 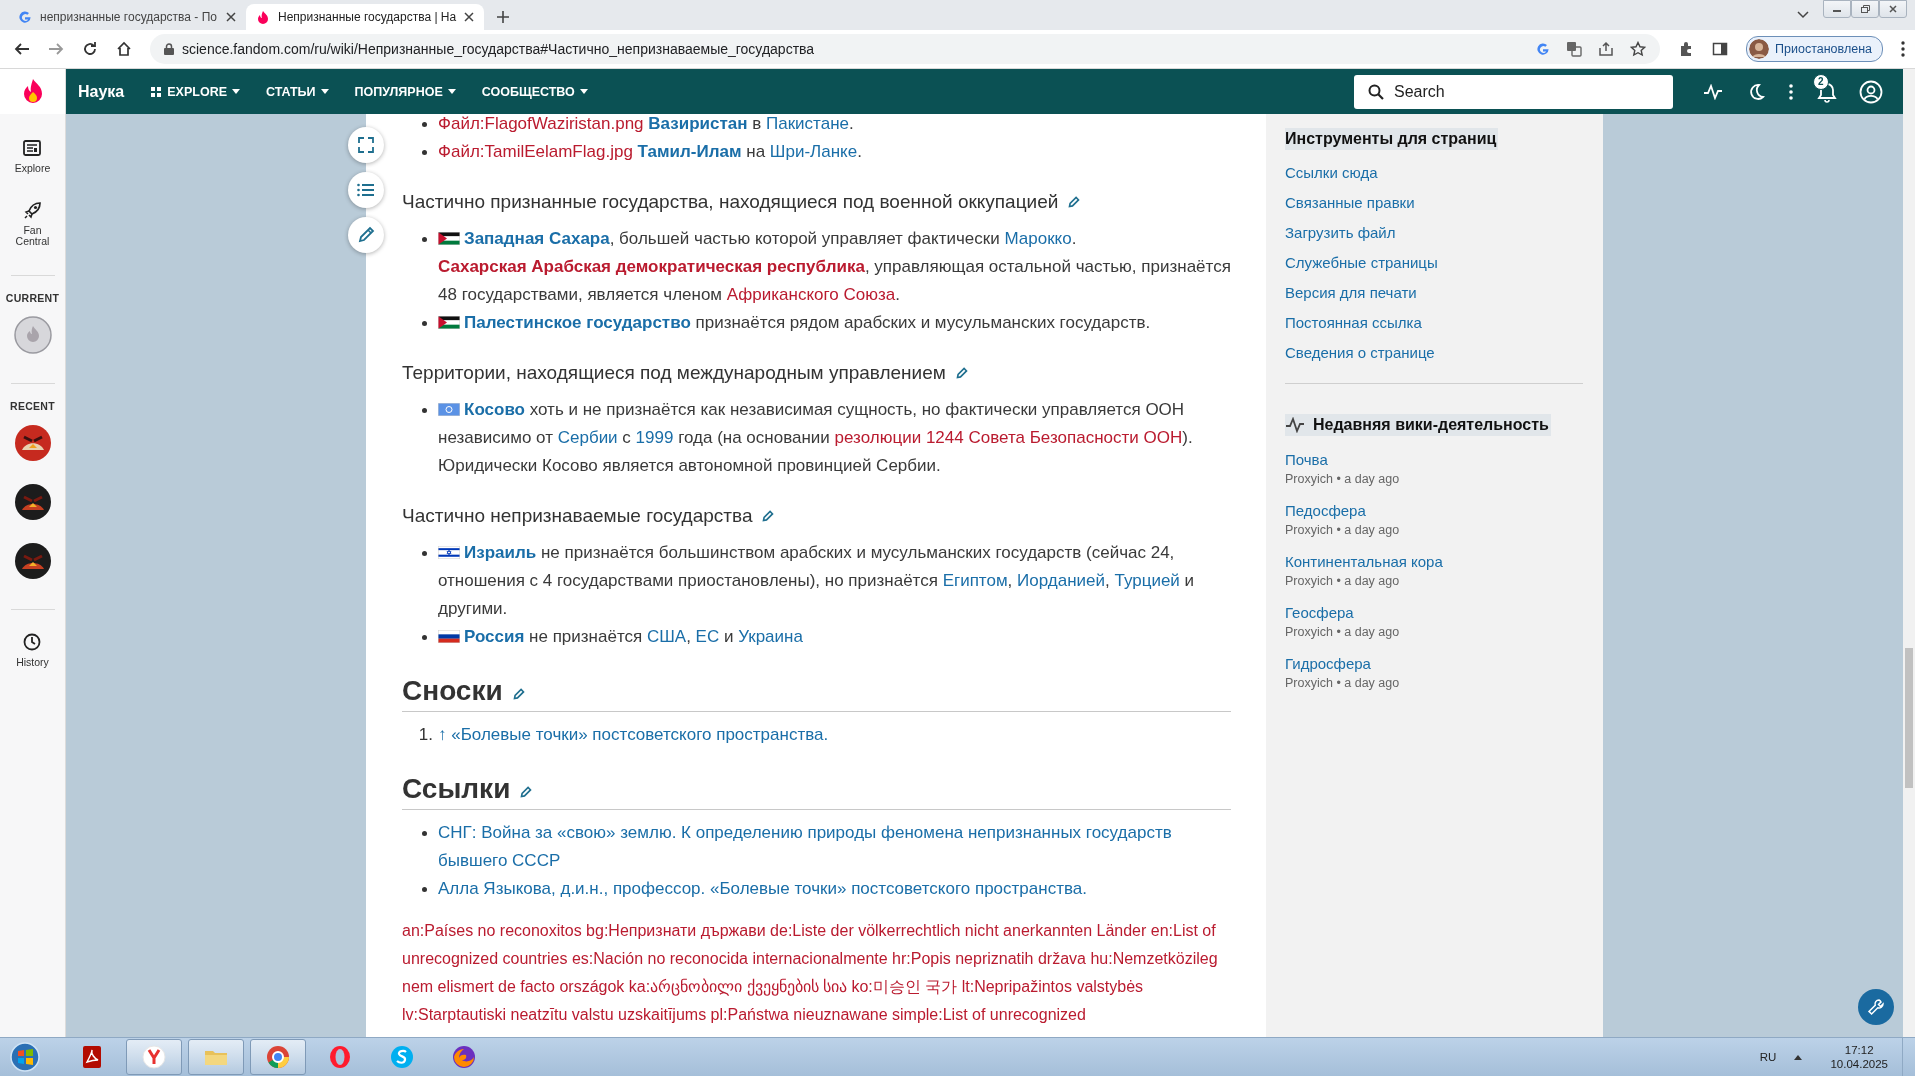 What do you see at coordinates (297, 91) in the screenshot?
I see `nav-menu: СТАТЬИ` at bounding box center [297, 91].